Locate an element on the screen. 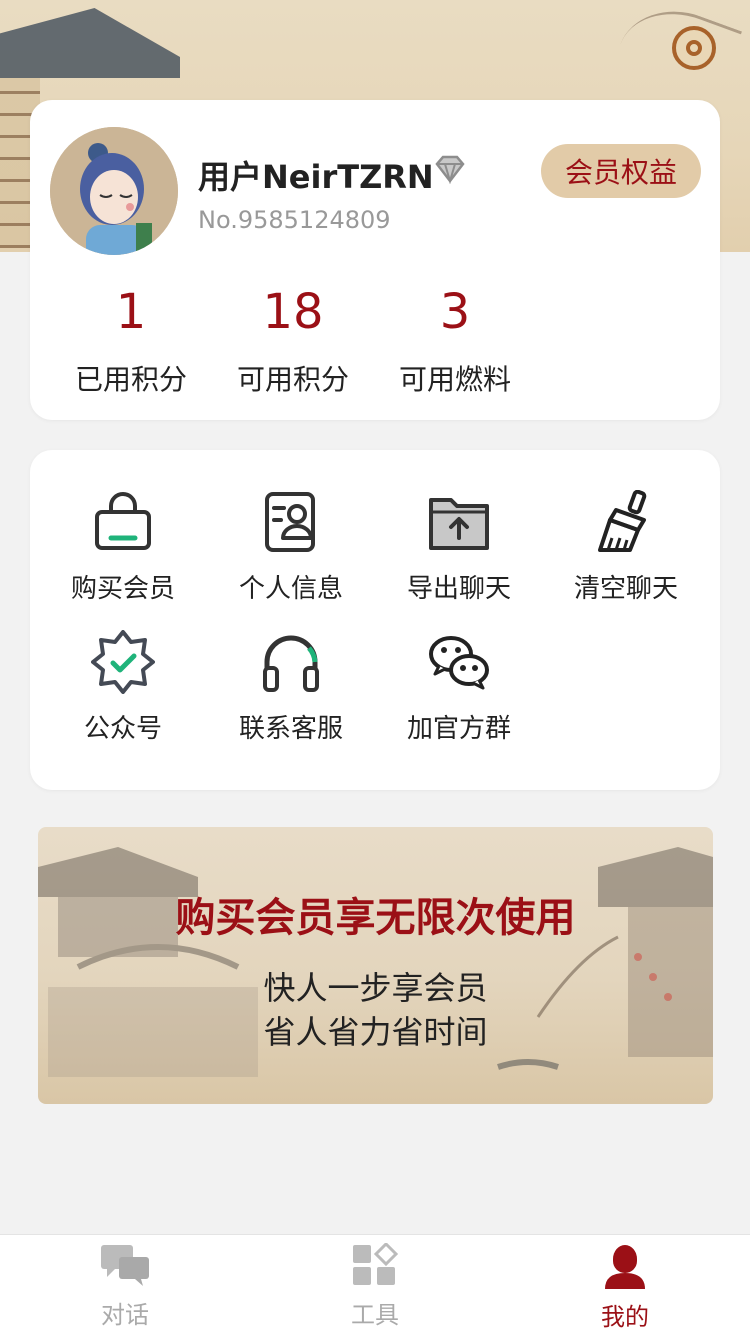  banner-line-1: 快人一步享会员 is located at coordinates (375, 988).